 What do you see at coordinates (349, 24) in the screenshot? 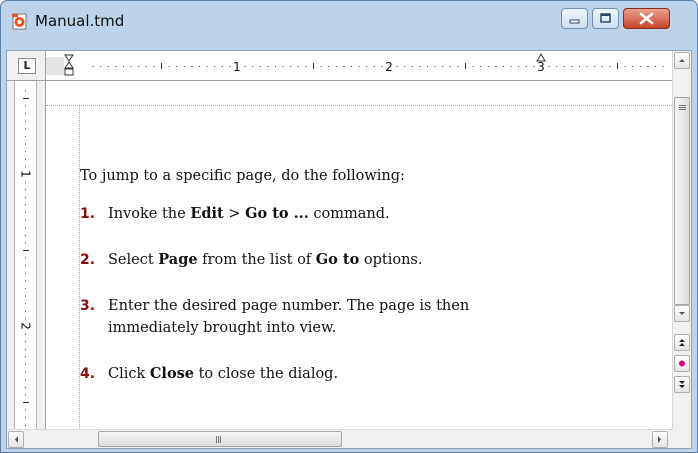
I see `title-bar: Manual.tmd` at bounding box center [349, 24].